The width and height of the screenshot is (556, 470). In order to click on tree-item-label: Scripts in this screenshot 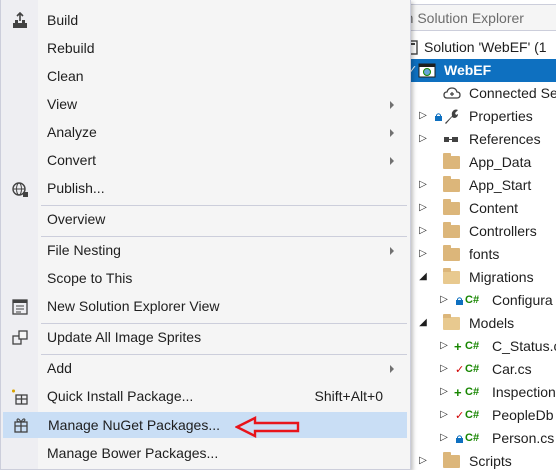, I will do `click(490, 461)`.